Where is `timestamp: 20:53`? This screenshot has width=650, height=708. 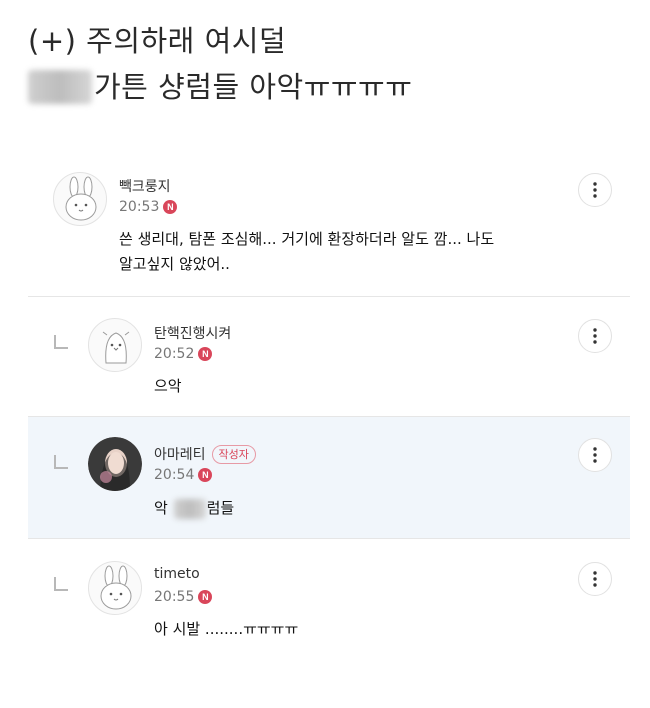
timestamp: 20:53 is located at coordinates (139, 207).